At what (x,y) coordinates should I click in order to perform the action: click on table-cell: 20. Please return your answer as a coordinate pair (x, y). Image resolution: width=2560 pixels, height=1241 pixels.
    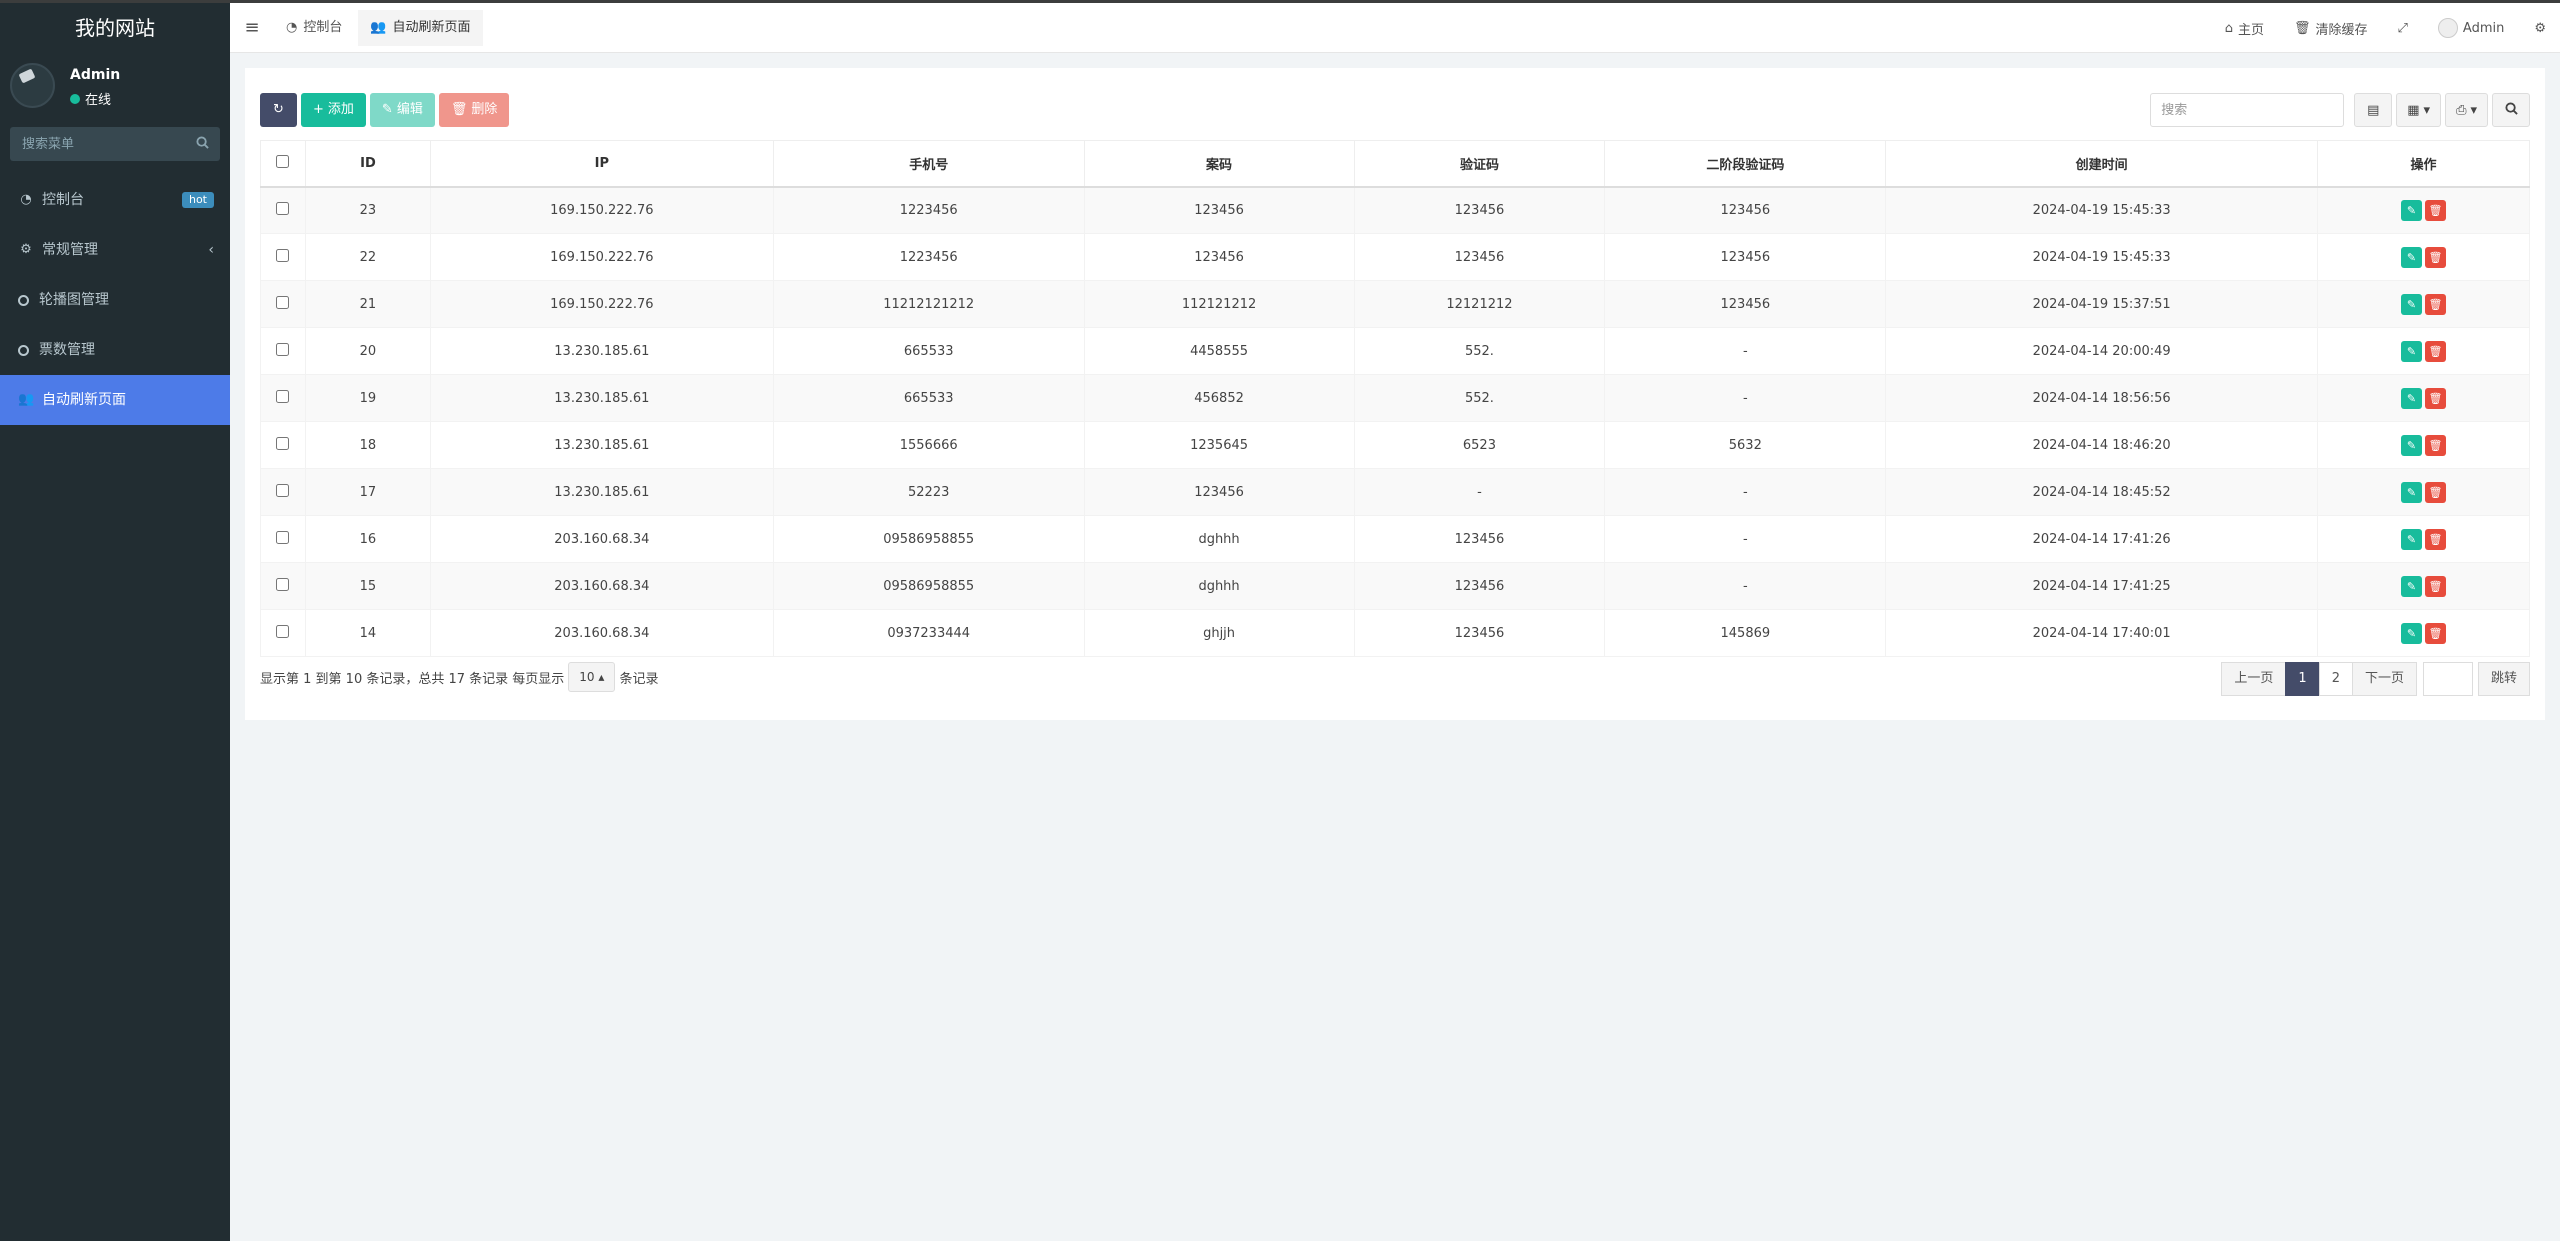
    Looking at the image, I should click on (367, 351).